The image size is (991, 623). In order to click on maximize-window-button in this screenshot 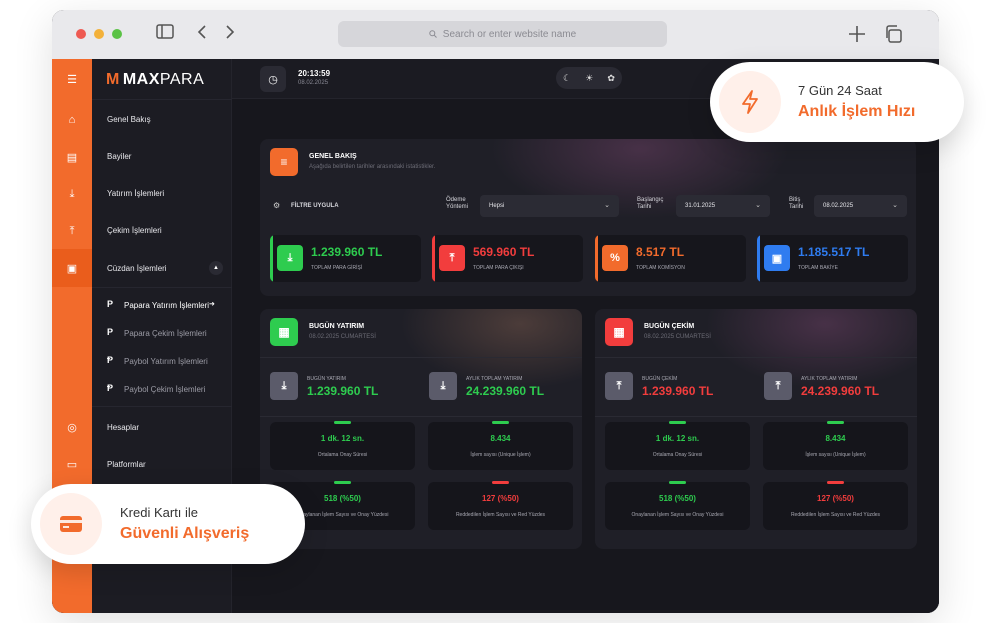, I will do `click(117, 34)`.